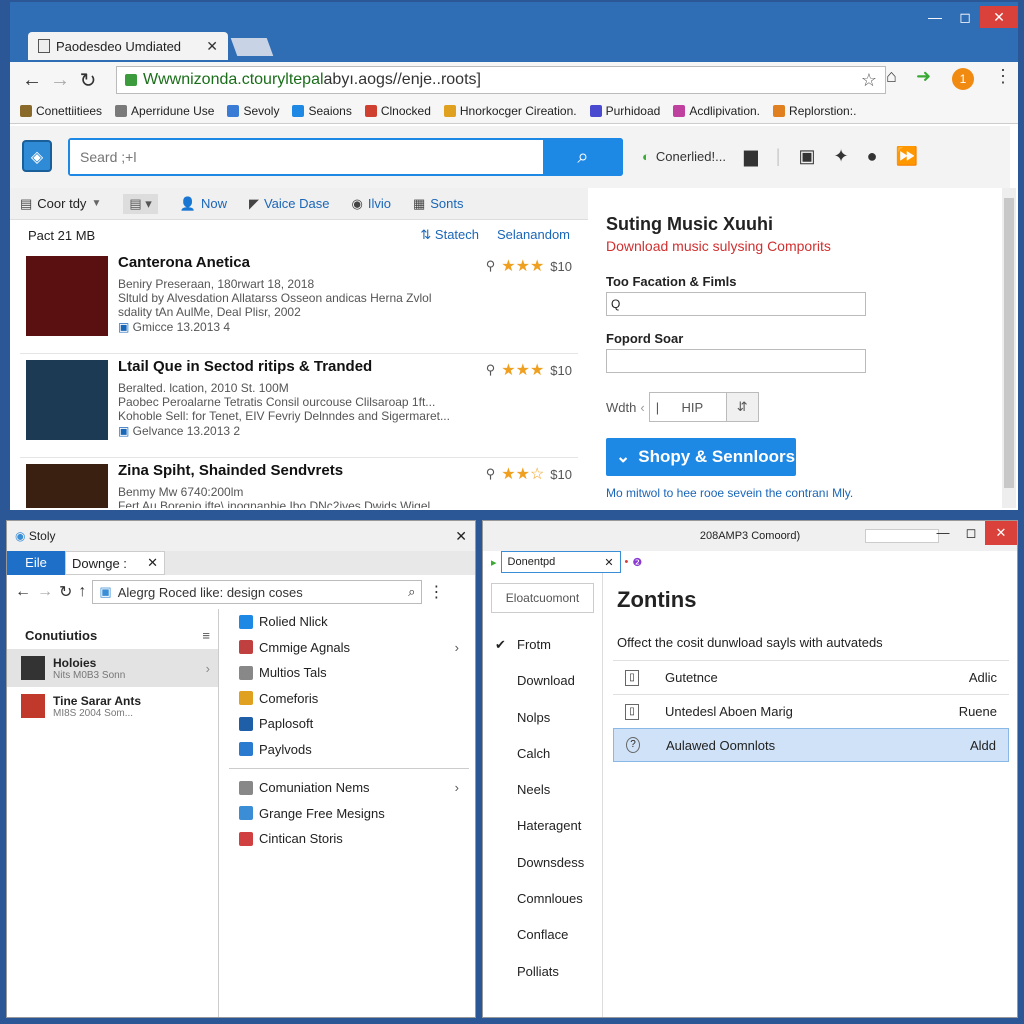 The height and width of the screenshot is (1024, 1024). I want to click on play-arrow-icon: ➜, so click(923, 76).